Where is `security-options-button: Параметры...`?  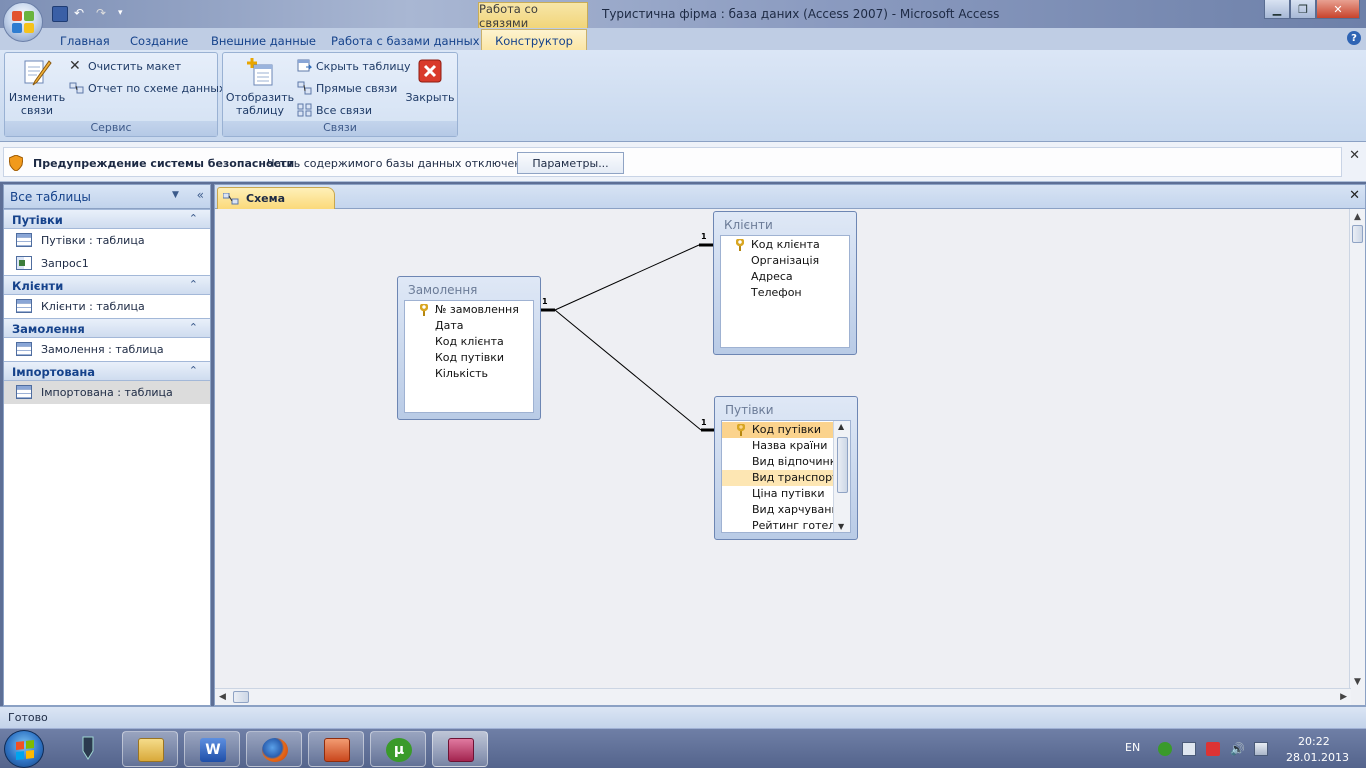
security-options-button: Параметры... is located at coordinates (570, 163).